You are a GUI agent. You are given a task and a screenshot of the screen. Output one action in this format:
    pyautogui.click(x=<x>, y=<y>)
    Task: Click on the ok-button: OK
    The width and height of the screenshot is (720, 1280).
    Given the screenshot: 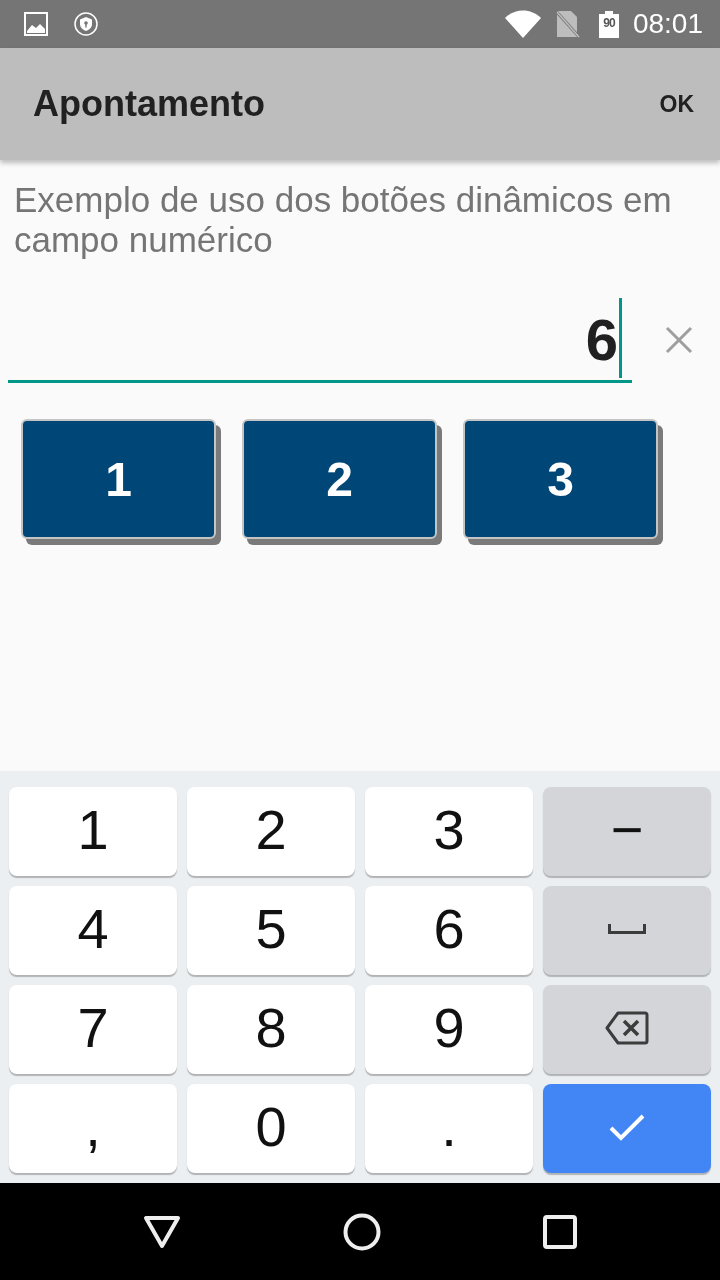 What is the action you would take?
    pyautogui.click(x=676, y=104)
    